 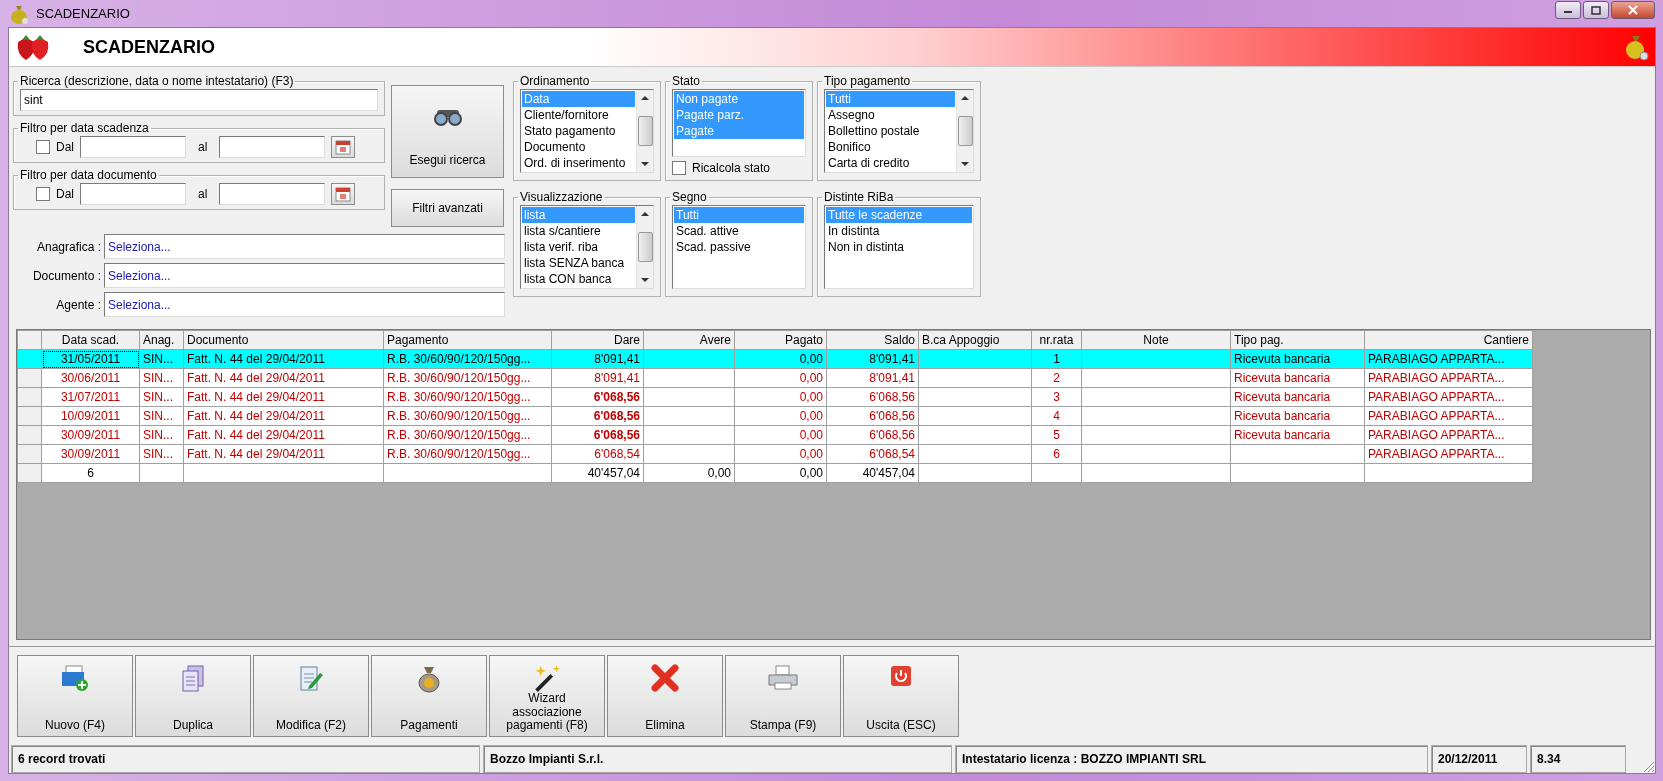 What do you see at coordinates (890, 147) in the screenshot?
I see `list-item: Bonifico` at bounding box center [890, 147].